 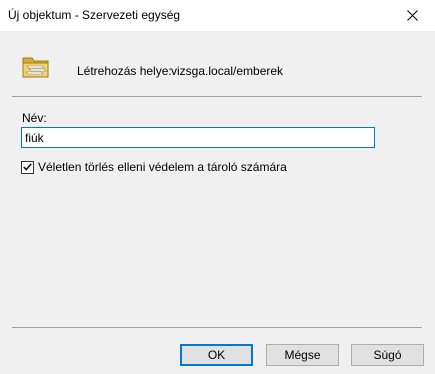 What do you see at coordinates (34, 118) in the screenshot?
I see `name-label: Név:` at bounding box center [34, 118].